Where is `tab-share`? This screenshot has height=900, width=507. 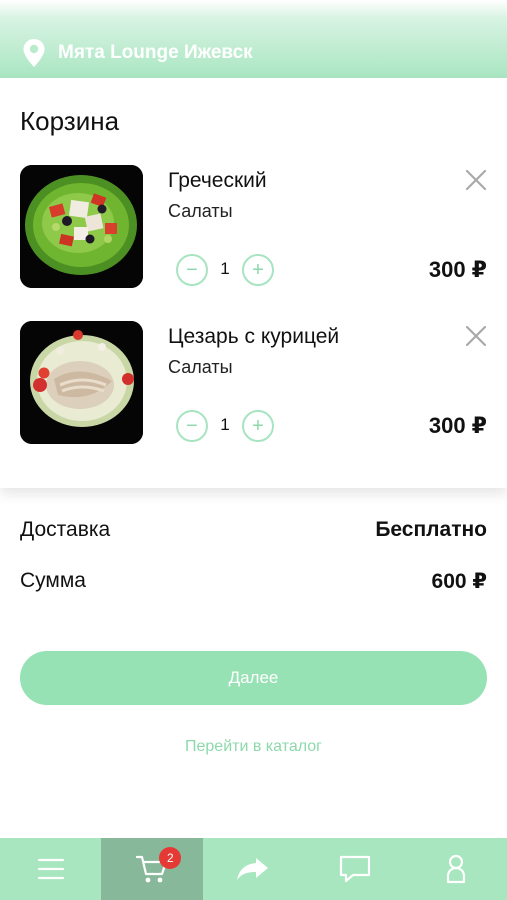 tab-share is located at coordinates (253, 869).